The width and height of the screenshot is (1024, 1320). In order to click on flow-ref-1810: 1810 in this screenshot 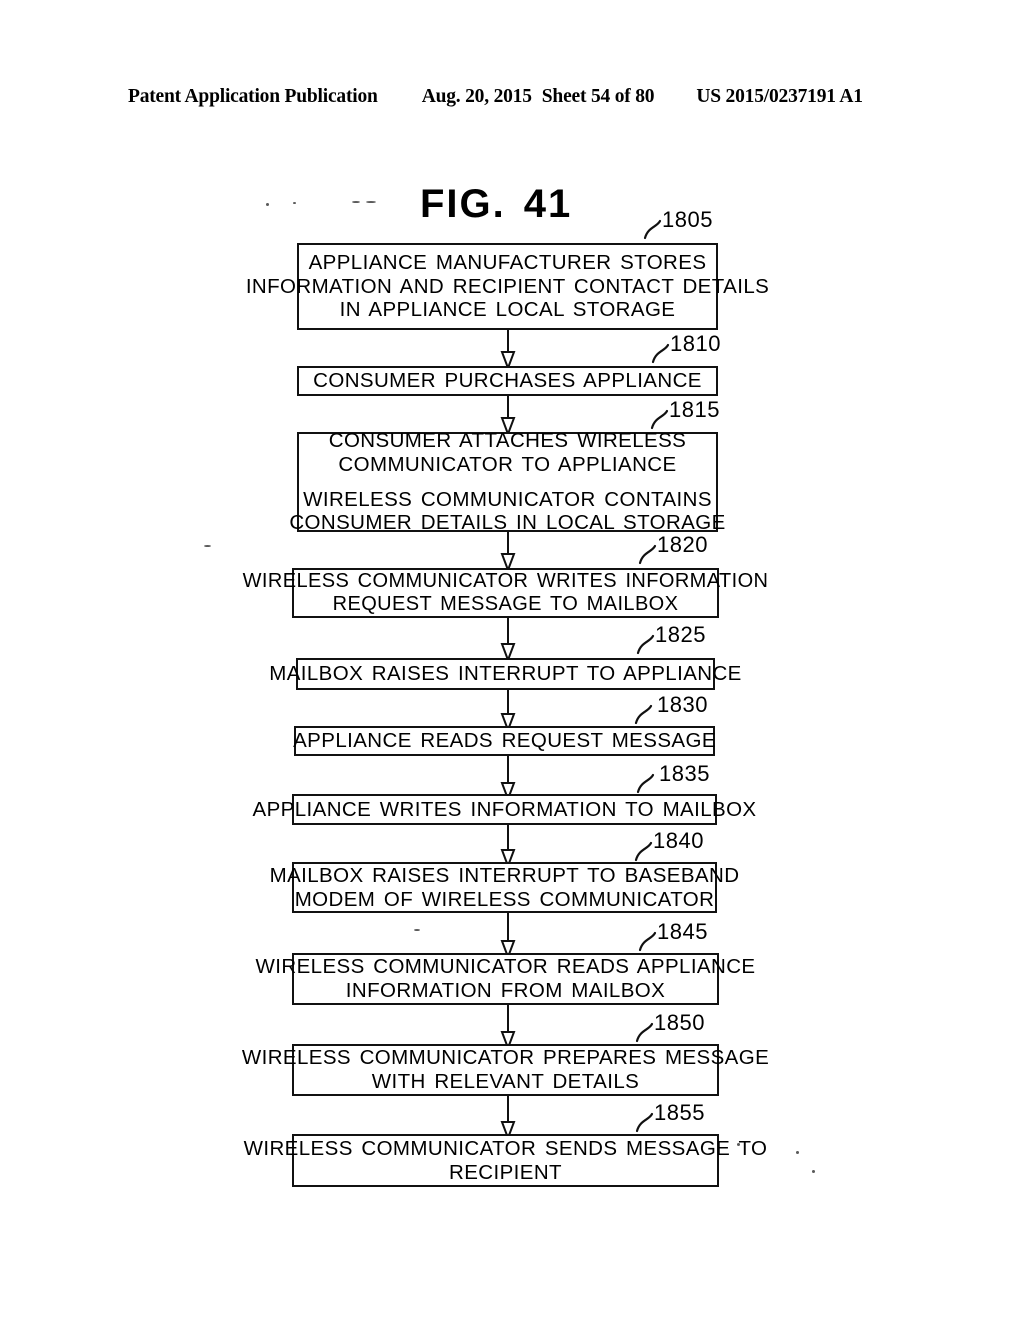, I will do `click(695, 343)`.